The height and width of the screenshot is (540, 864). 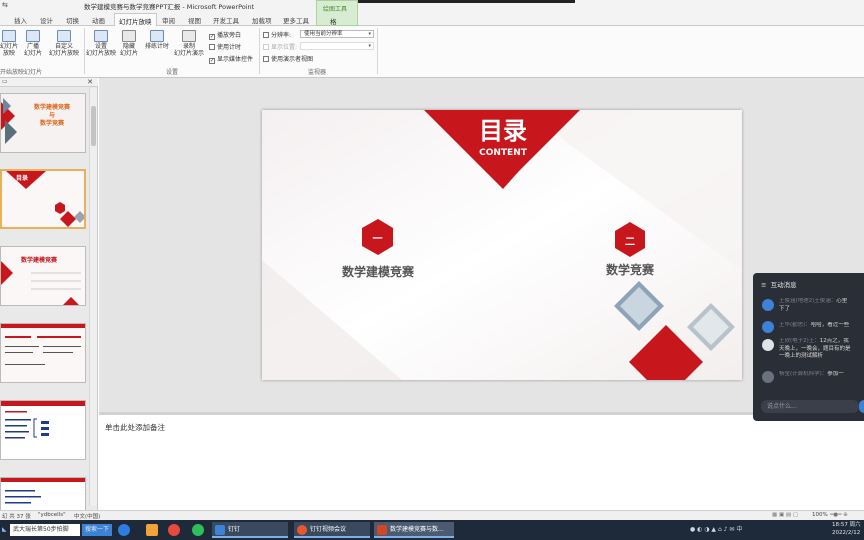 What do you see at coordinates (87, 516) in the screenshot?
I see `language-indicator: 中文(中国)` at bounding box center [87, 516].